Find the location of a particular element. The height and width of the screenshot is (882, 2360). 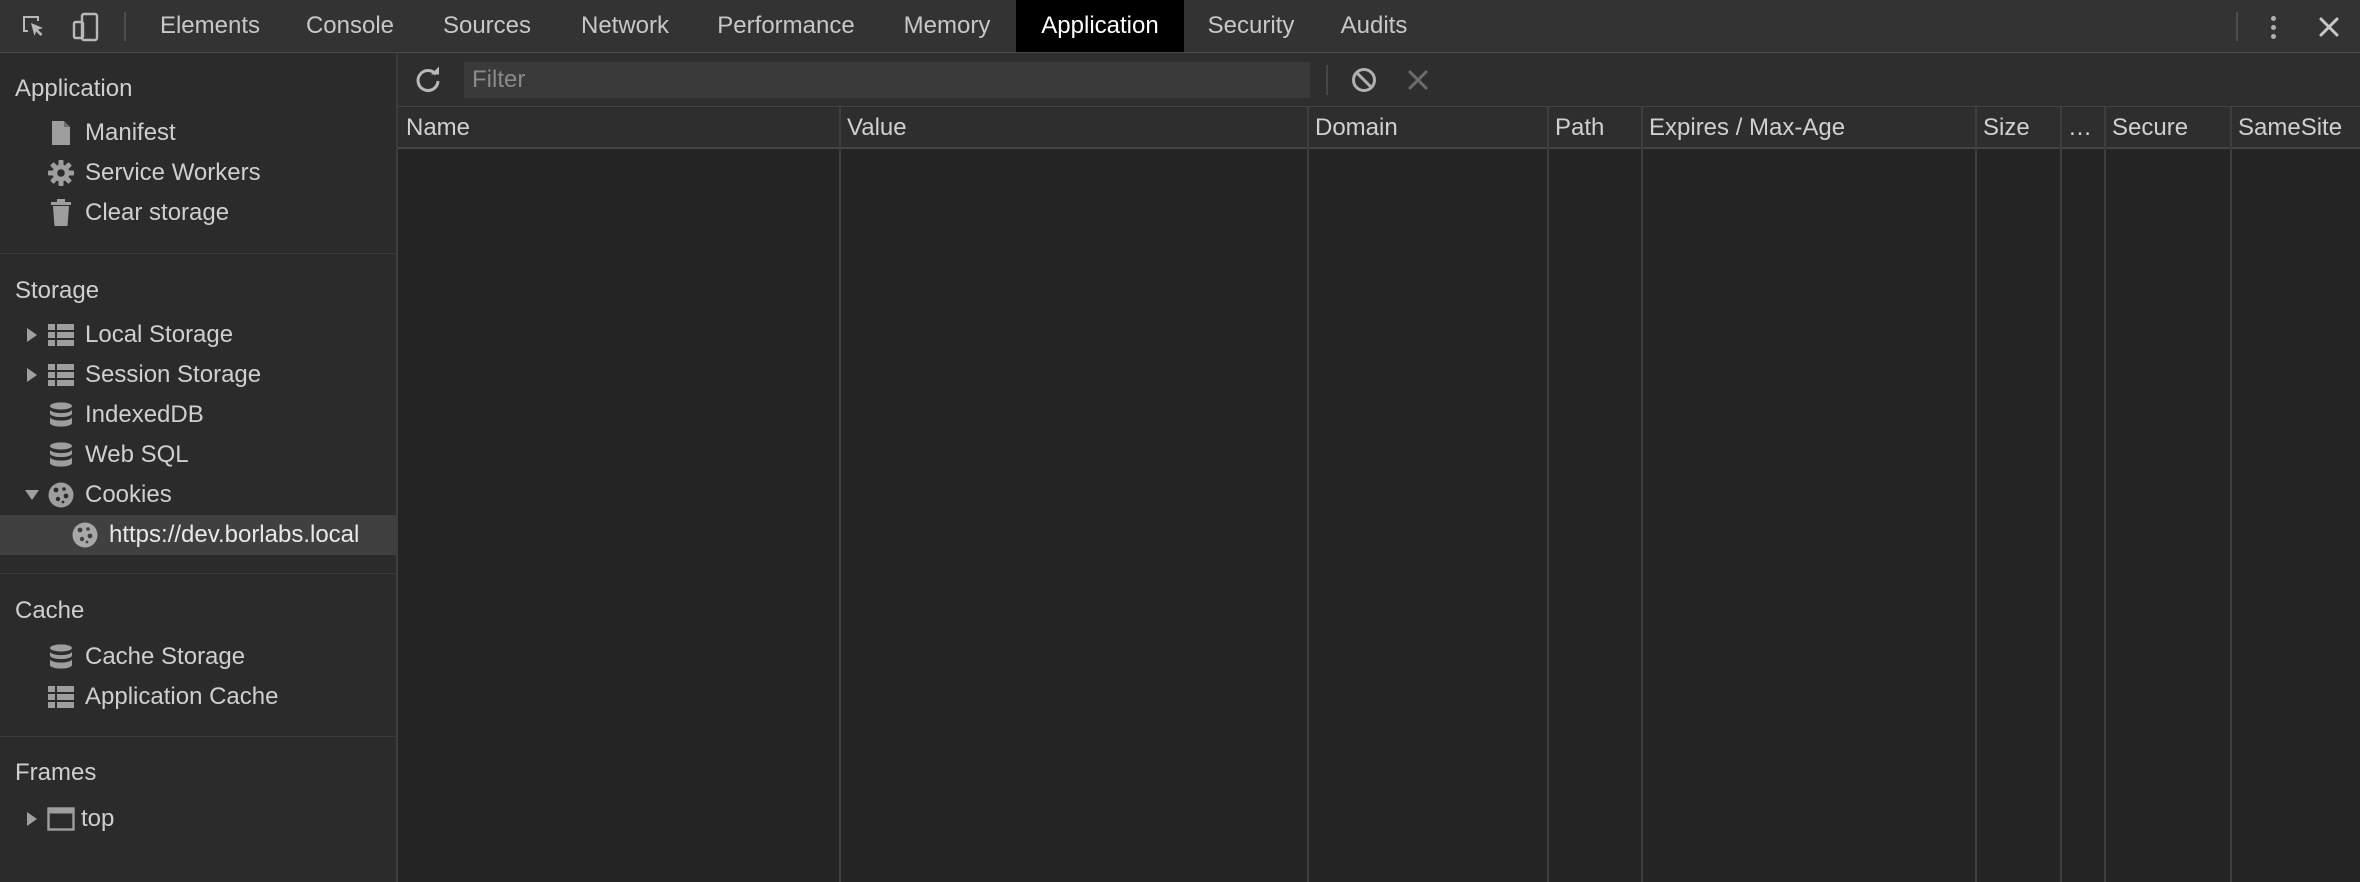

tab-application: Application is located at coordinates (1100, 26).